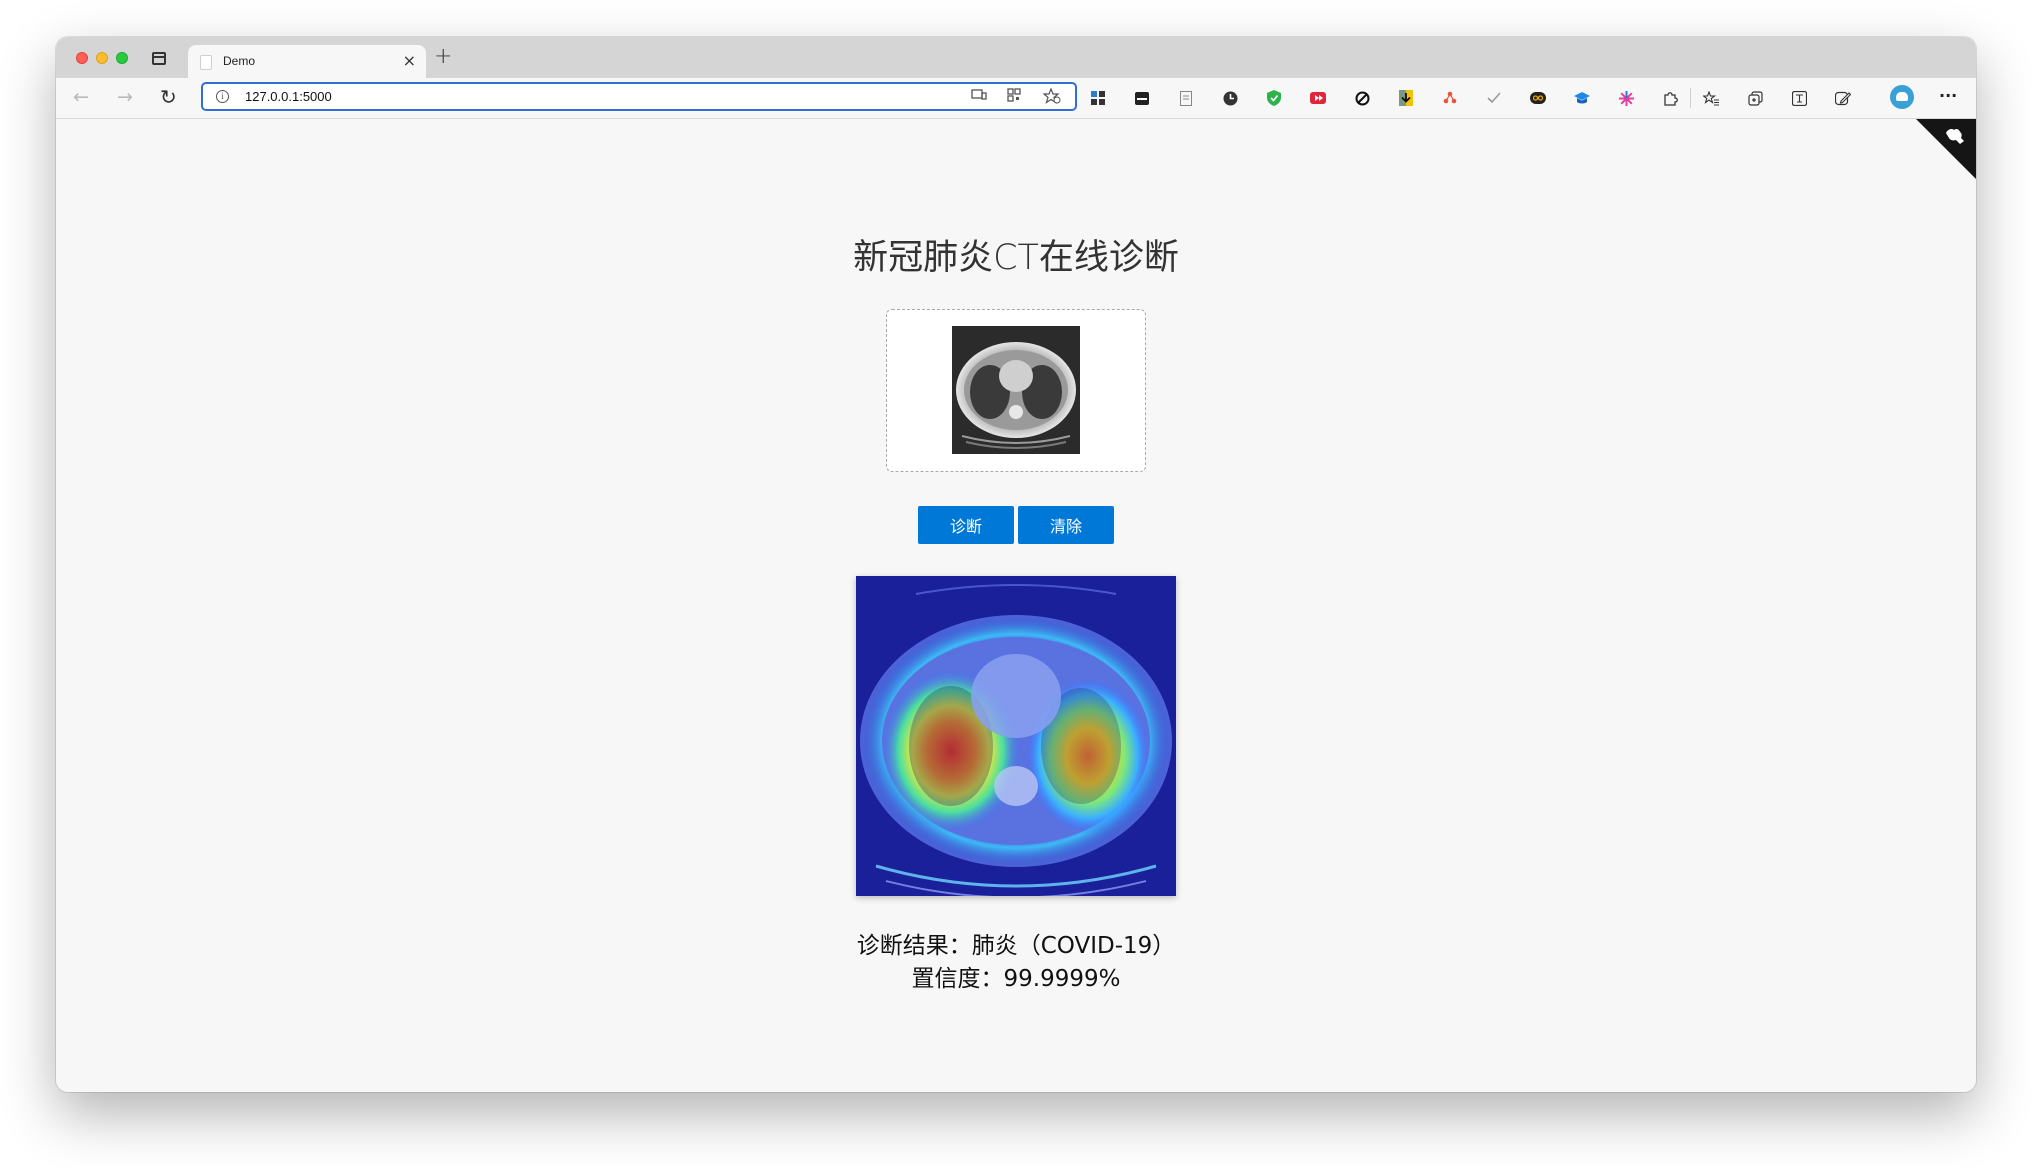 Image resolution: width=2032 pixels, height=1167 pixels. Describe the element at coordinates (1066, 525) in the screenshot. I see `clear-button: 清除` at that location.